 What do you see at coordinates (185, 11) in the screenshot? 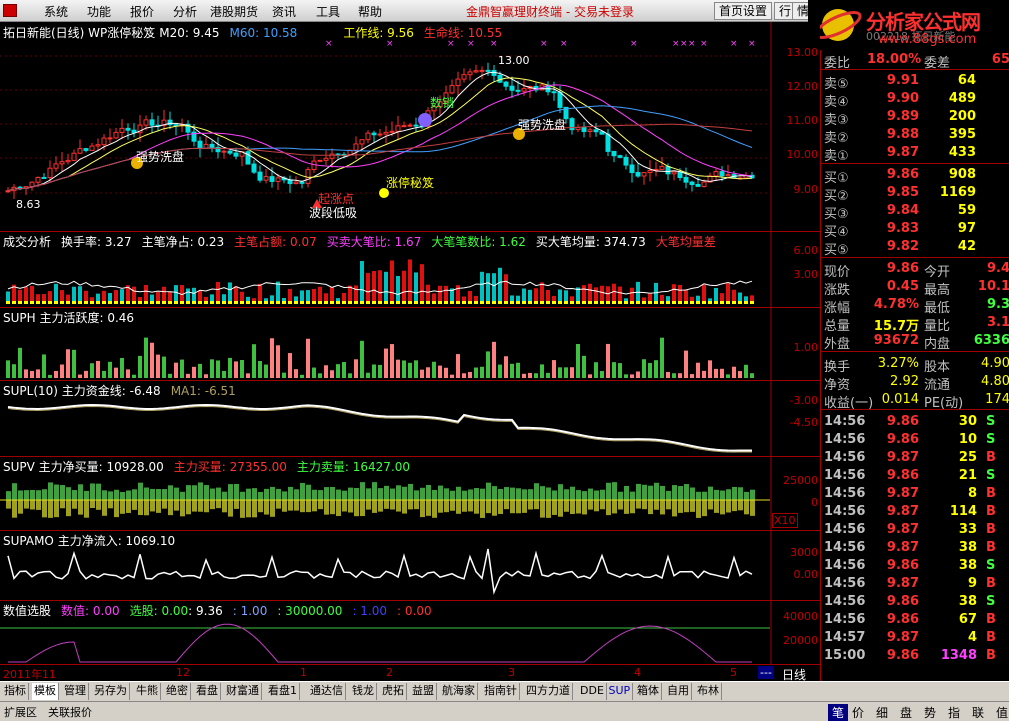
I see `menu-analysis: 分析` at bounding box center [185, 11].